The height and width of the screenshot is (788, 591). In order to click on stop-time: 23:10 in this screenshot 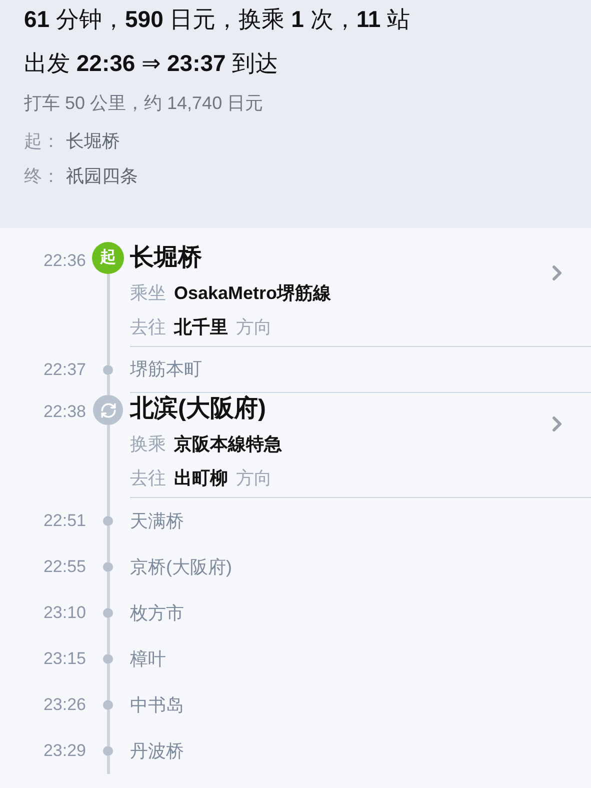, I will do `click(64, 613)`.